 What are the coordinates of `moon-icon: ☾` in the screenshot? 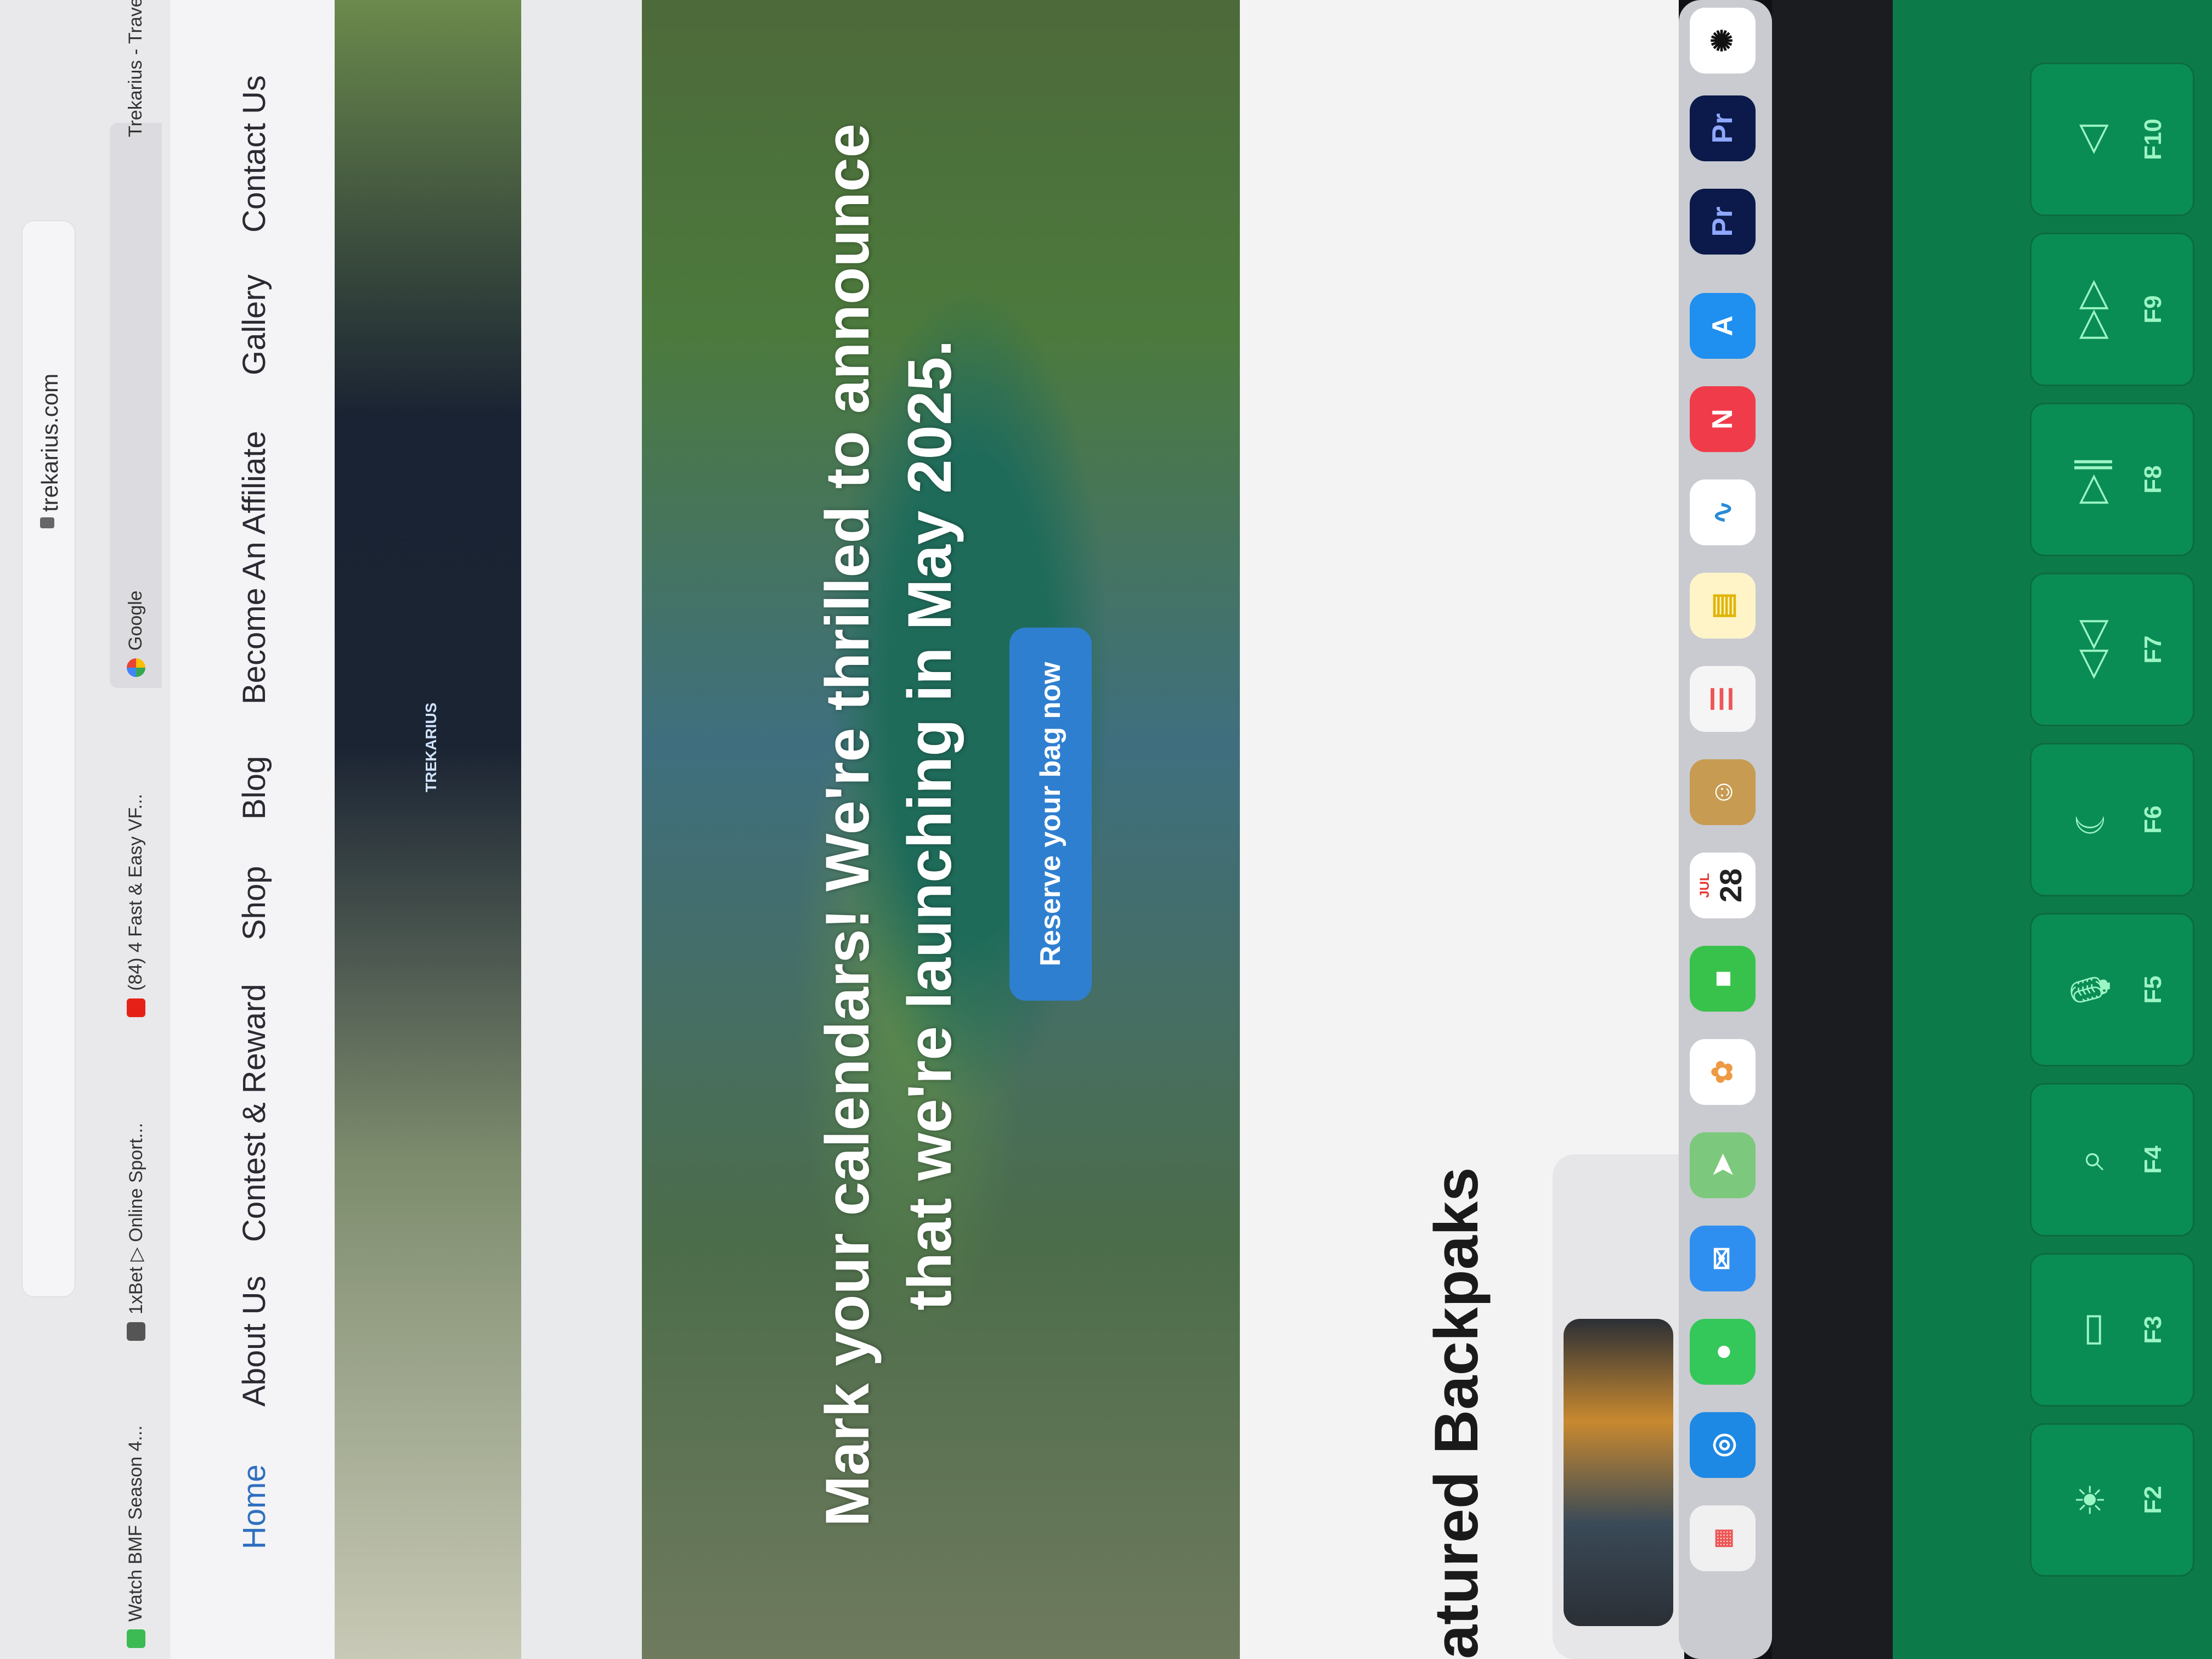 It's located at (2090, 819).